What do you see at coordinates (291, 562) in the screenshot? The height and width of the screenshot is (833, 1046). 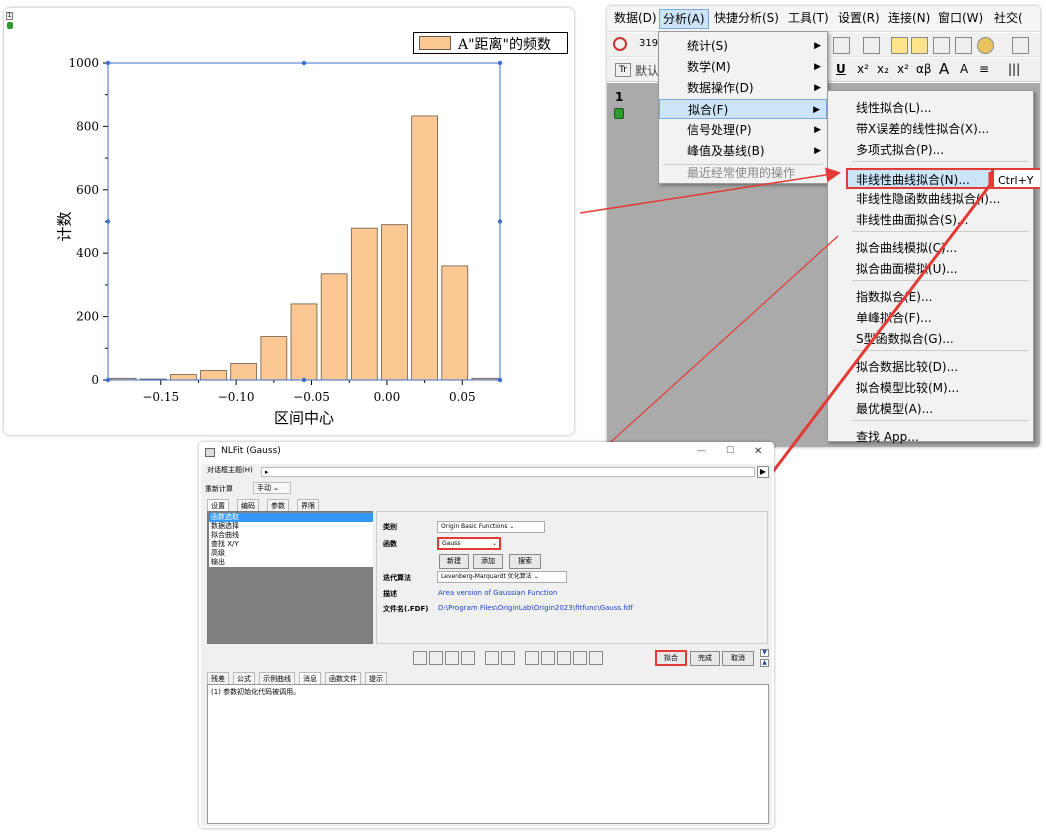 I see `settings-list-item-5: 输出` at bounding box center [291, 562].